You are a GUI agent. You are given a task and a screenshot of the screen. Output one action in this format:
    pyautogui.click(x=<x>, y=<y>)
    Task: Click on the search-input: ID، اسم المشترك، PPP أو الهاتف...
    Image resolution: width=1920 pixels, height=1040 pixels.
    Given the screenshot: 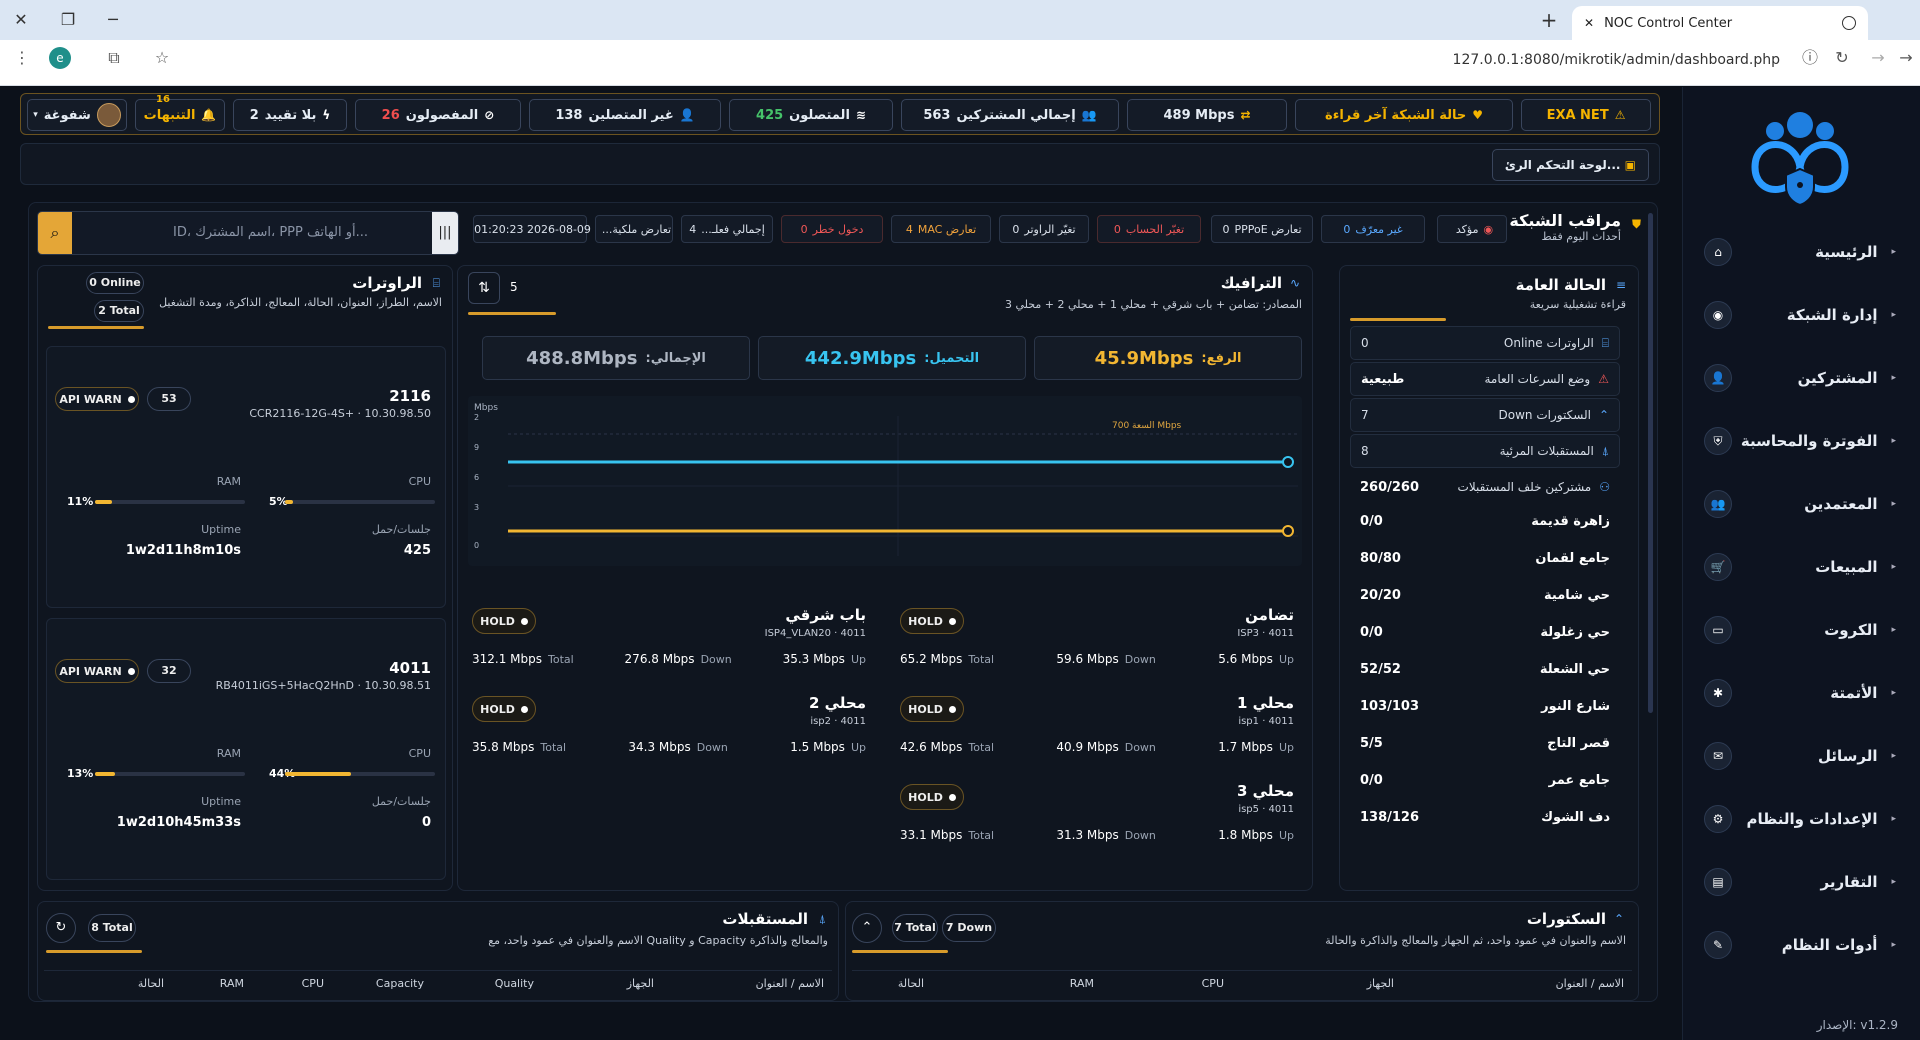 What is the action you would take?
    pyautogui.click(x=270, y=232)
    